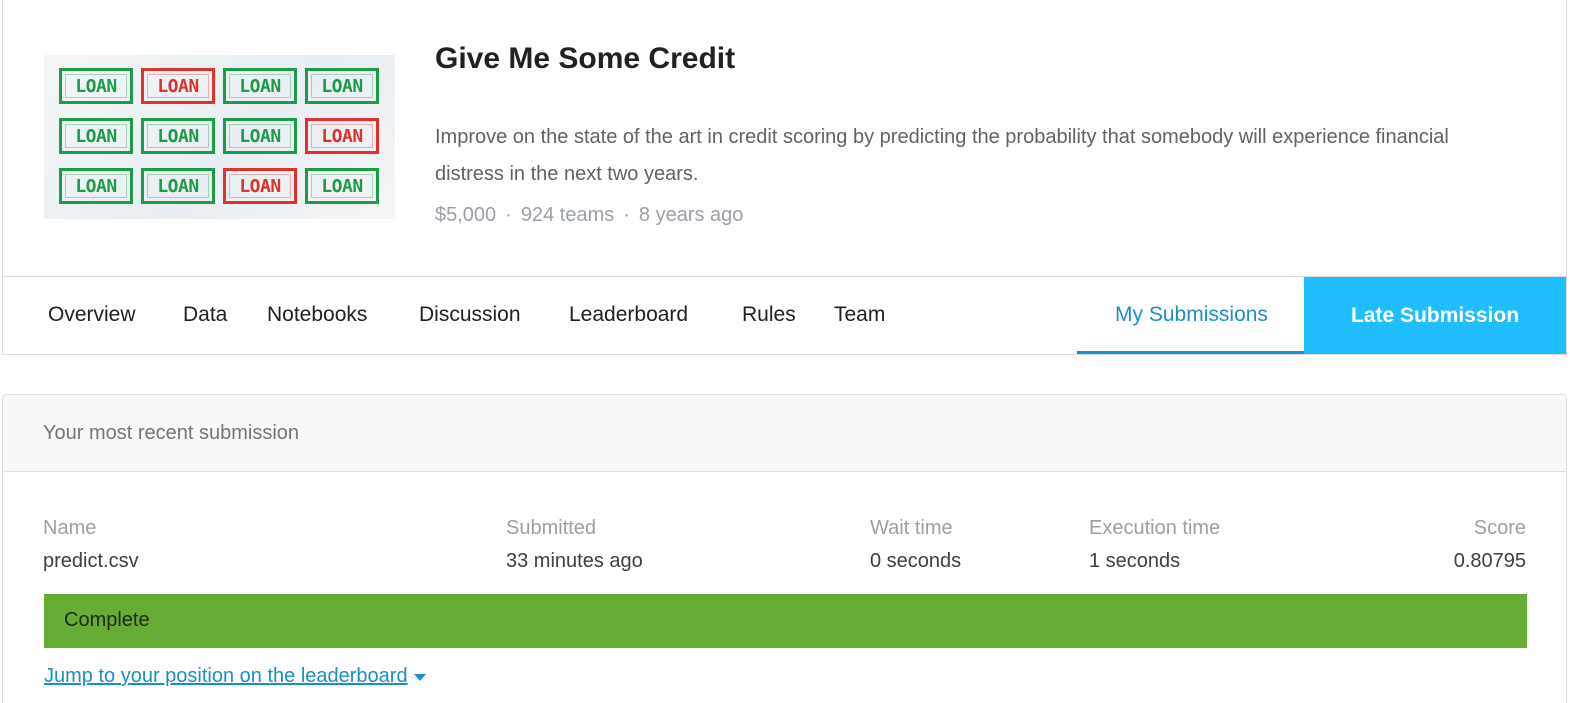 Image resolution: width=1570 pixels, height=703 pixels. What do you see at coordinates (585, 58) in the screenshot?
I see `competition-title: Give Me Some Credit` at bounding box center [585, 58].